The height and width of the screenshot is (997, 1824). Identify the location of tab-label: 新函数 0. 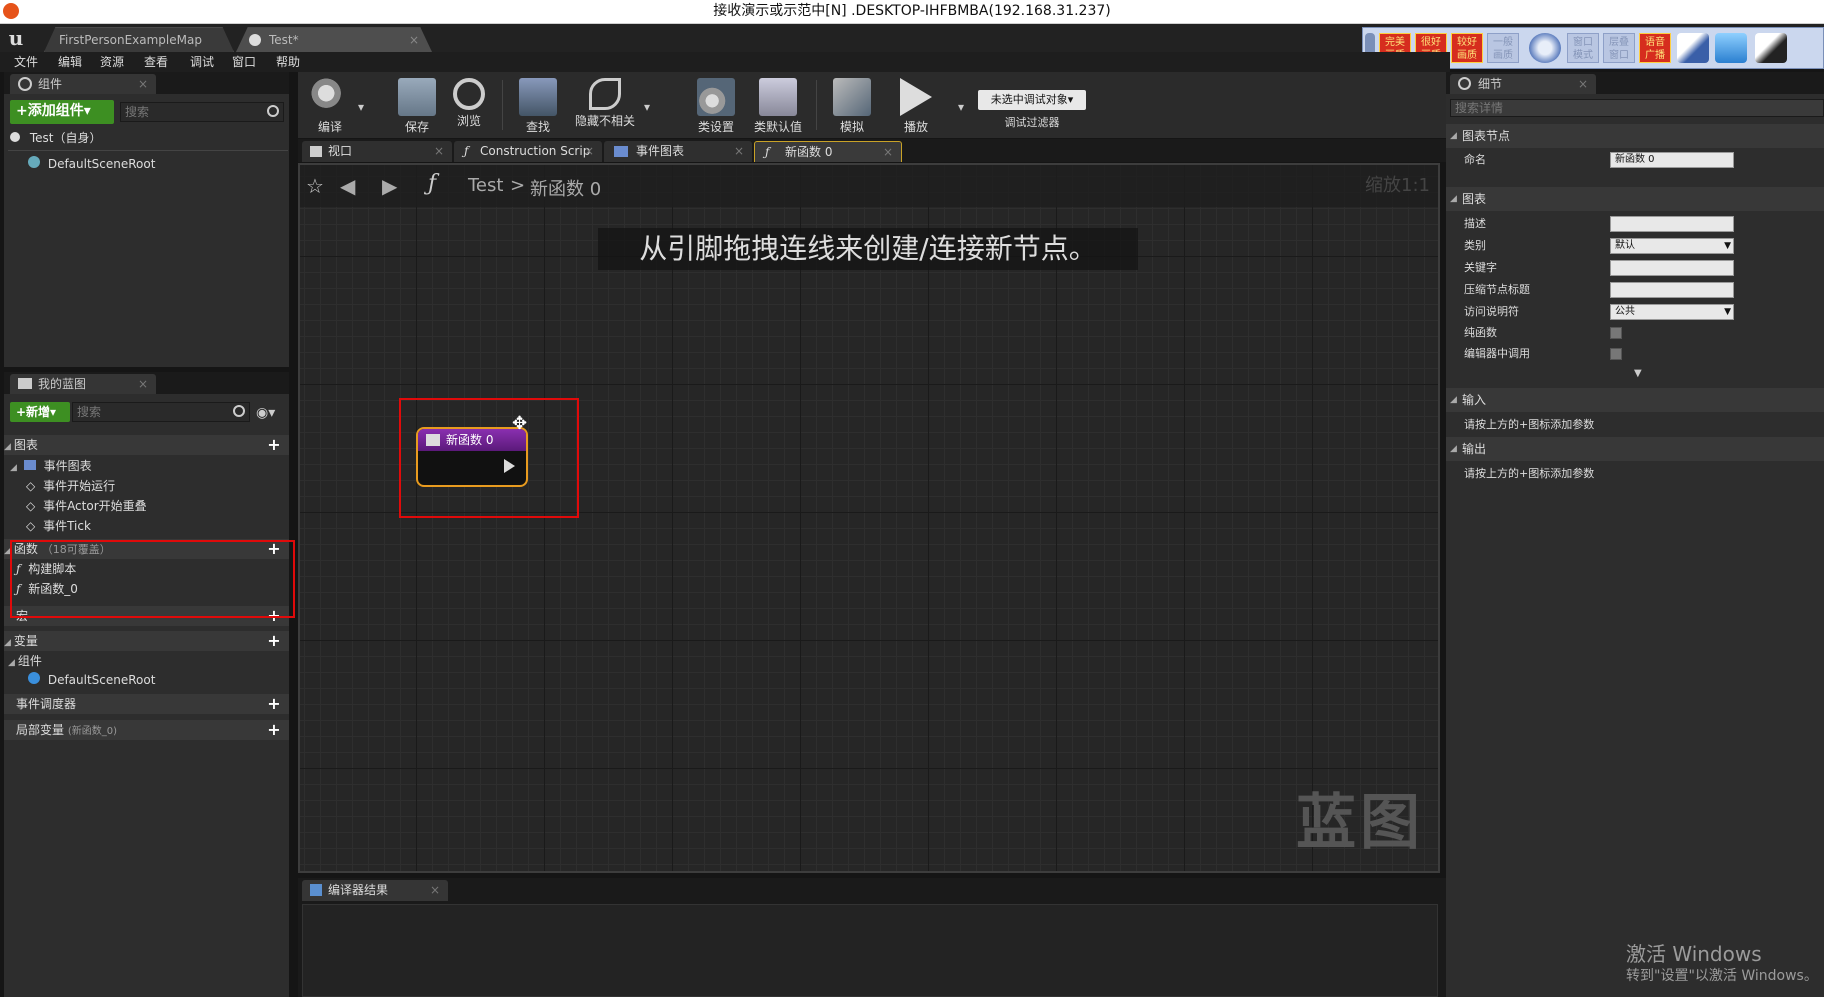
(809, 152).